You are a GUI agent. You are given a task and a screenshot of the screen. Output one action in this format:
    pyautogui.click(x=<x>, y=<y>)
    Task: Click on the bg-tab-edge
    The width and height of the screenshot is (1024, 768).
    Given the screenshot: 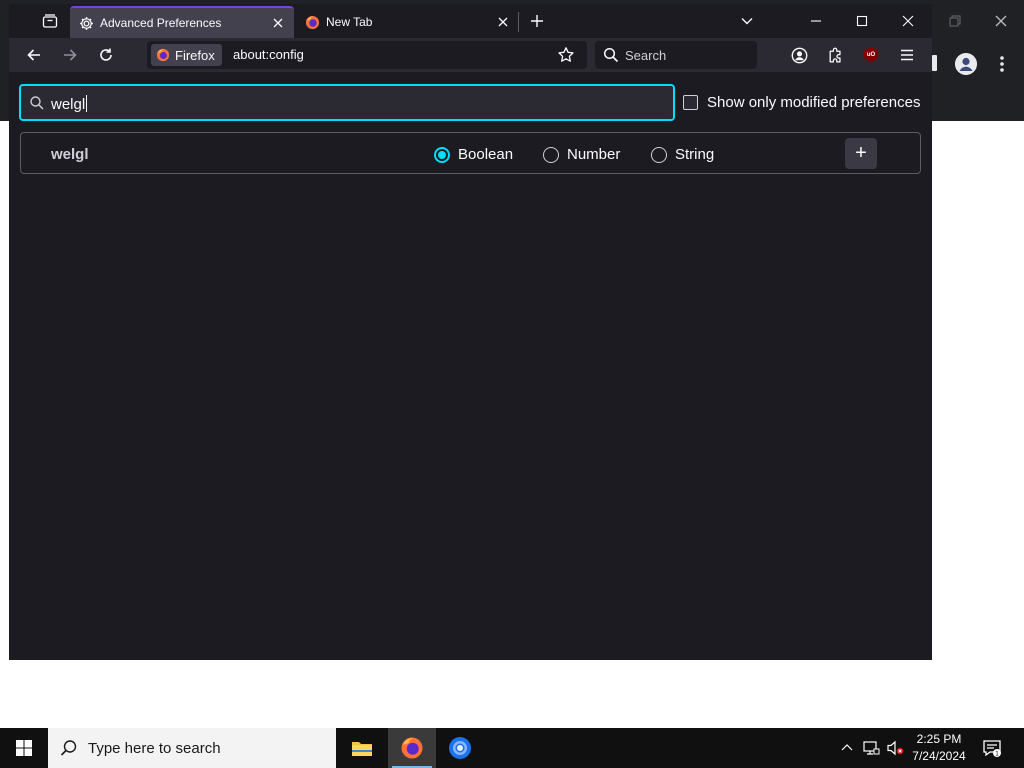 What is the action you would take?
    pyautogui.click(x=934, y=63)
    